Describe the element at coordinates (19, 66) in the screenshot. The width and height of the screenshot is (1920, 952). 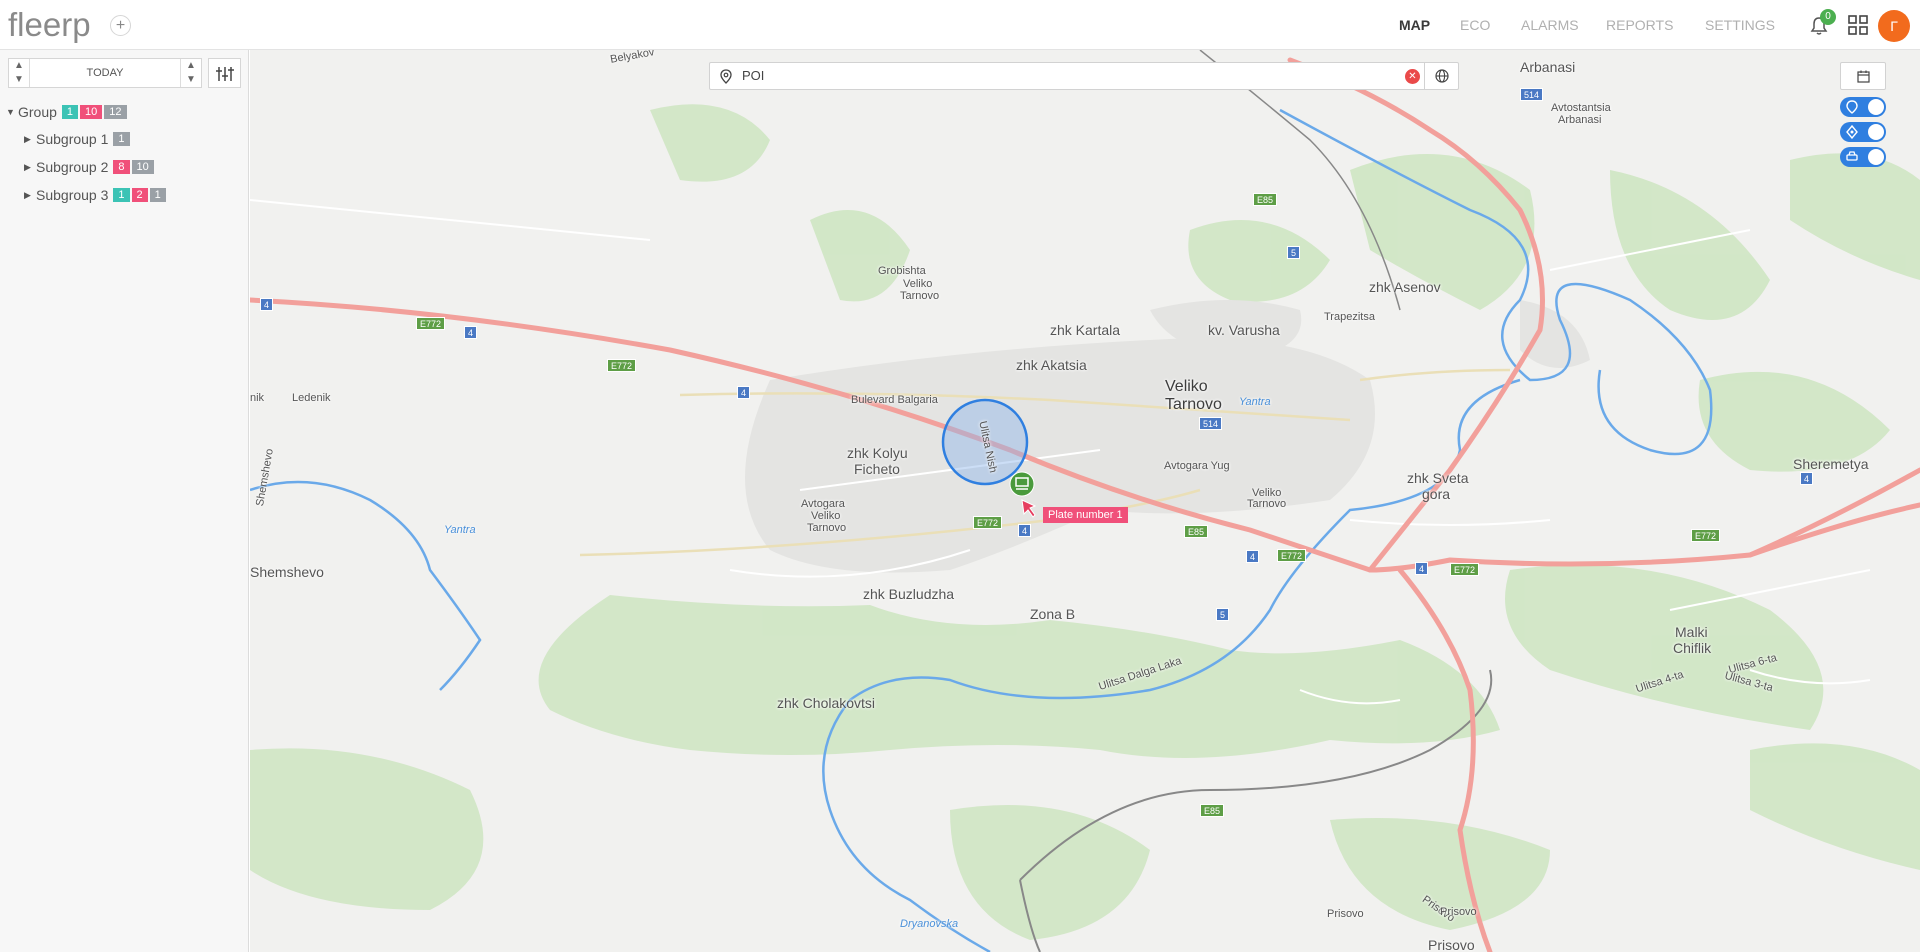
I see `prev-up-arrow-icon: ▲` at that location.